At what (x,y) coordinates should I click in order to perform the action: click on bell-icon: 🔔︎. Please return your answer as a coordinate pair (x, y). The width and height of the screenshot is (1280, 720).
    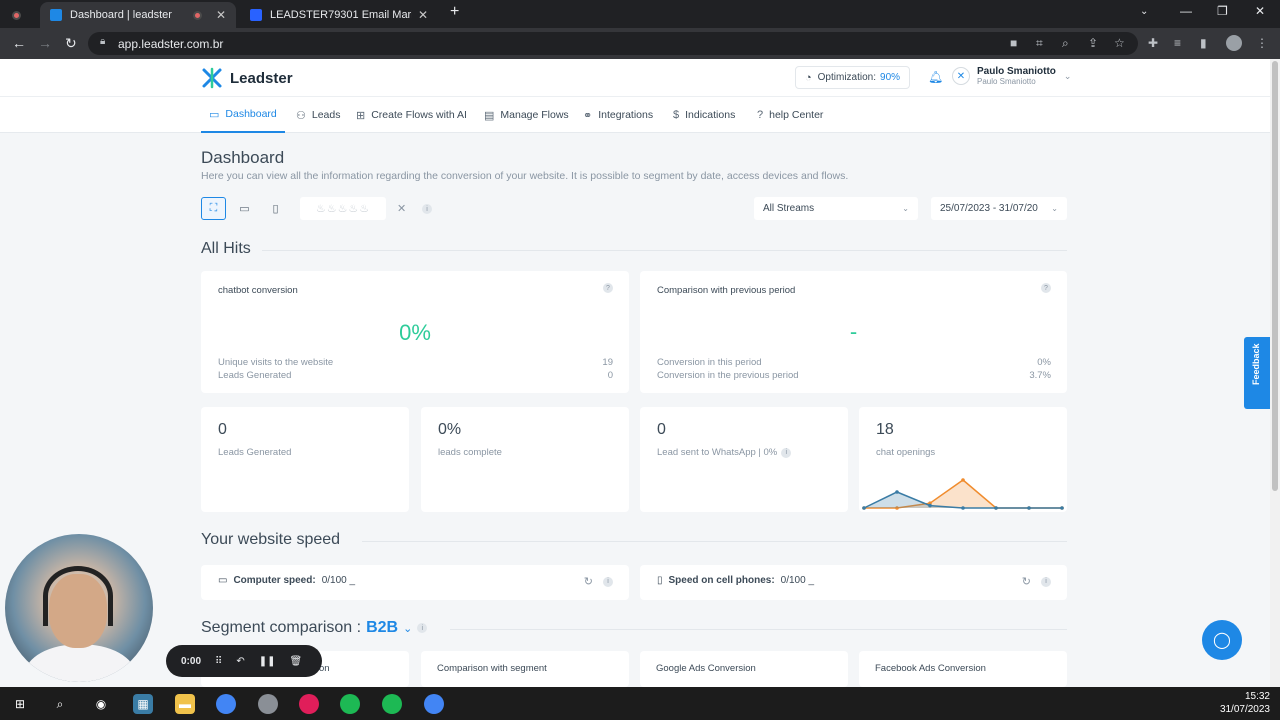
    Looking at the image, I should click on (935, 77).